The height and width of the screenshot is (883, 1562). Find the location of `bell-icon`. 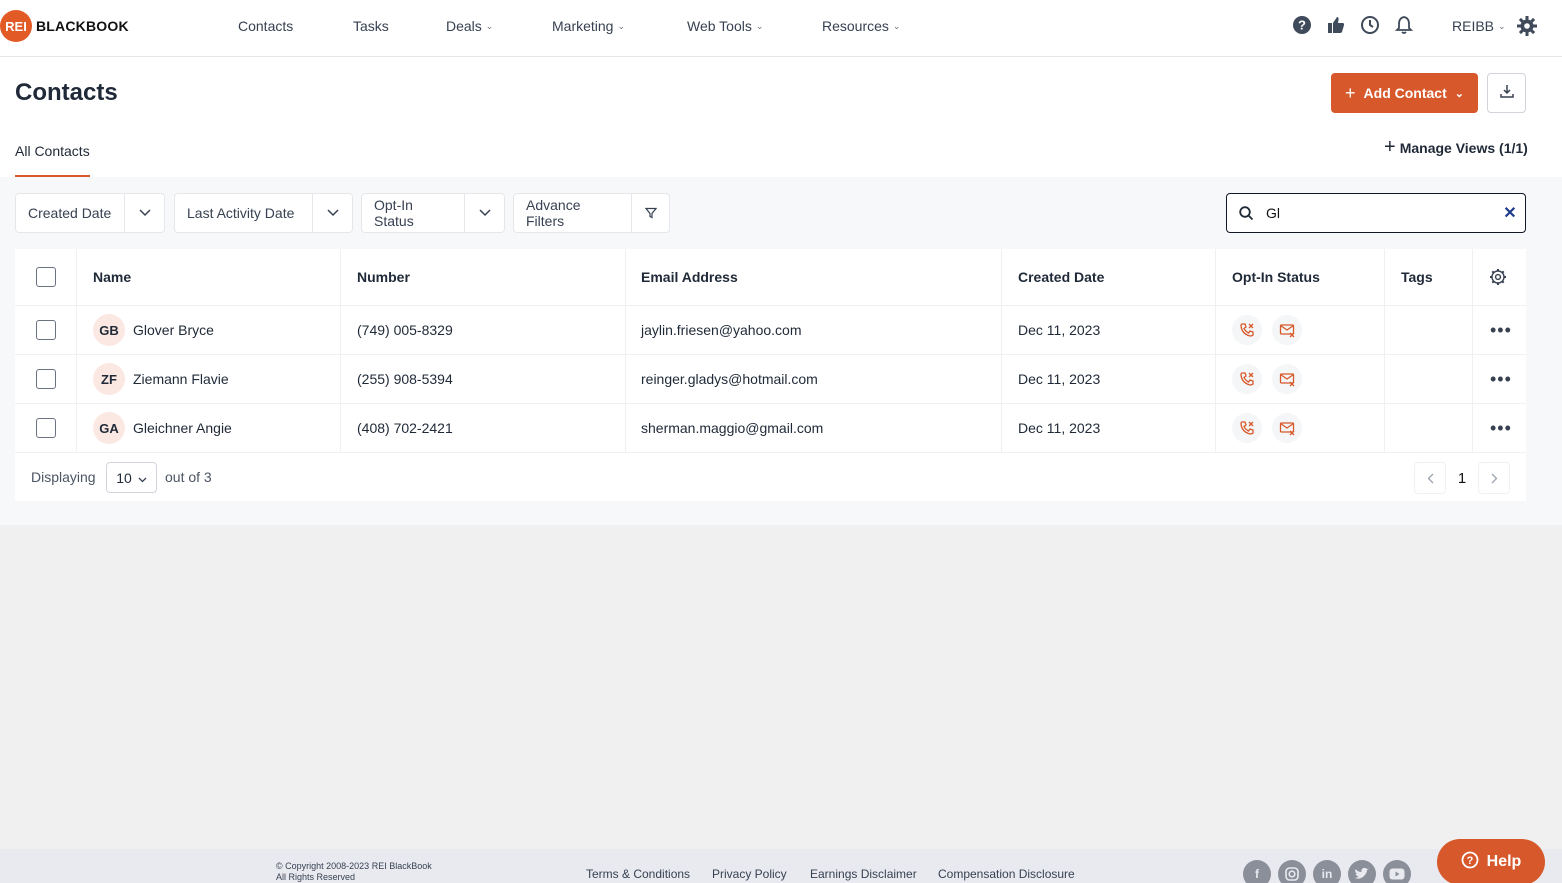

bell-icon is located at coordinates (1404, 25).